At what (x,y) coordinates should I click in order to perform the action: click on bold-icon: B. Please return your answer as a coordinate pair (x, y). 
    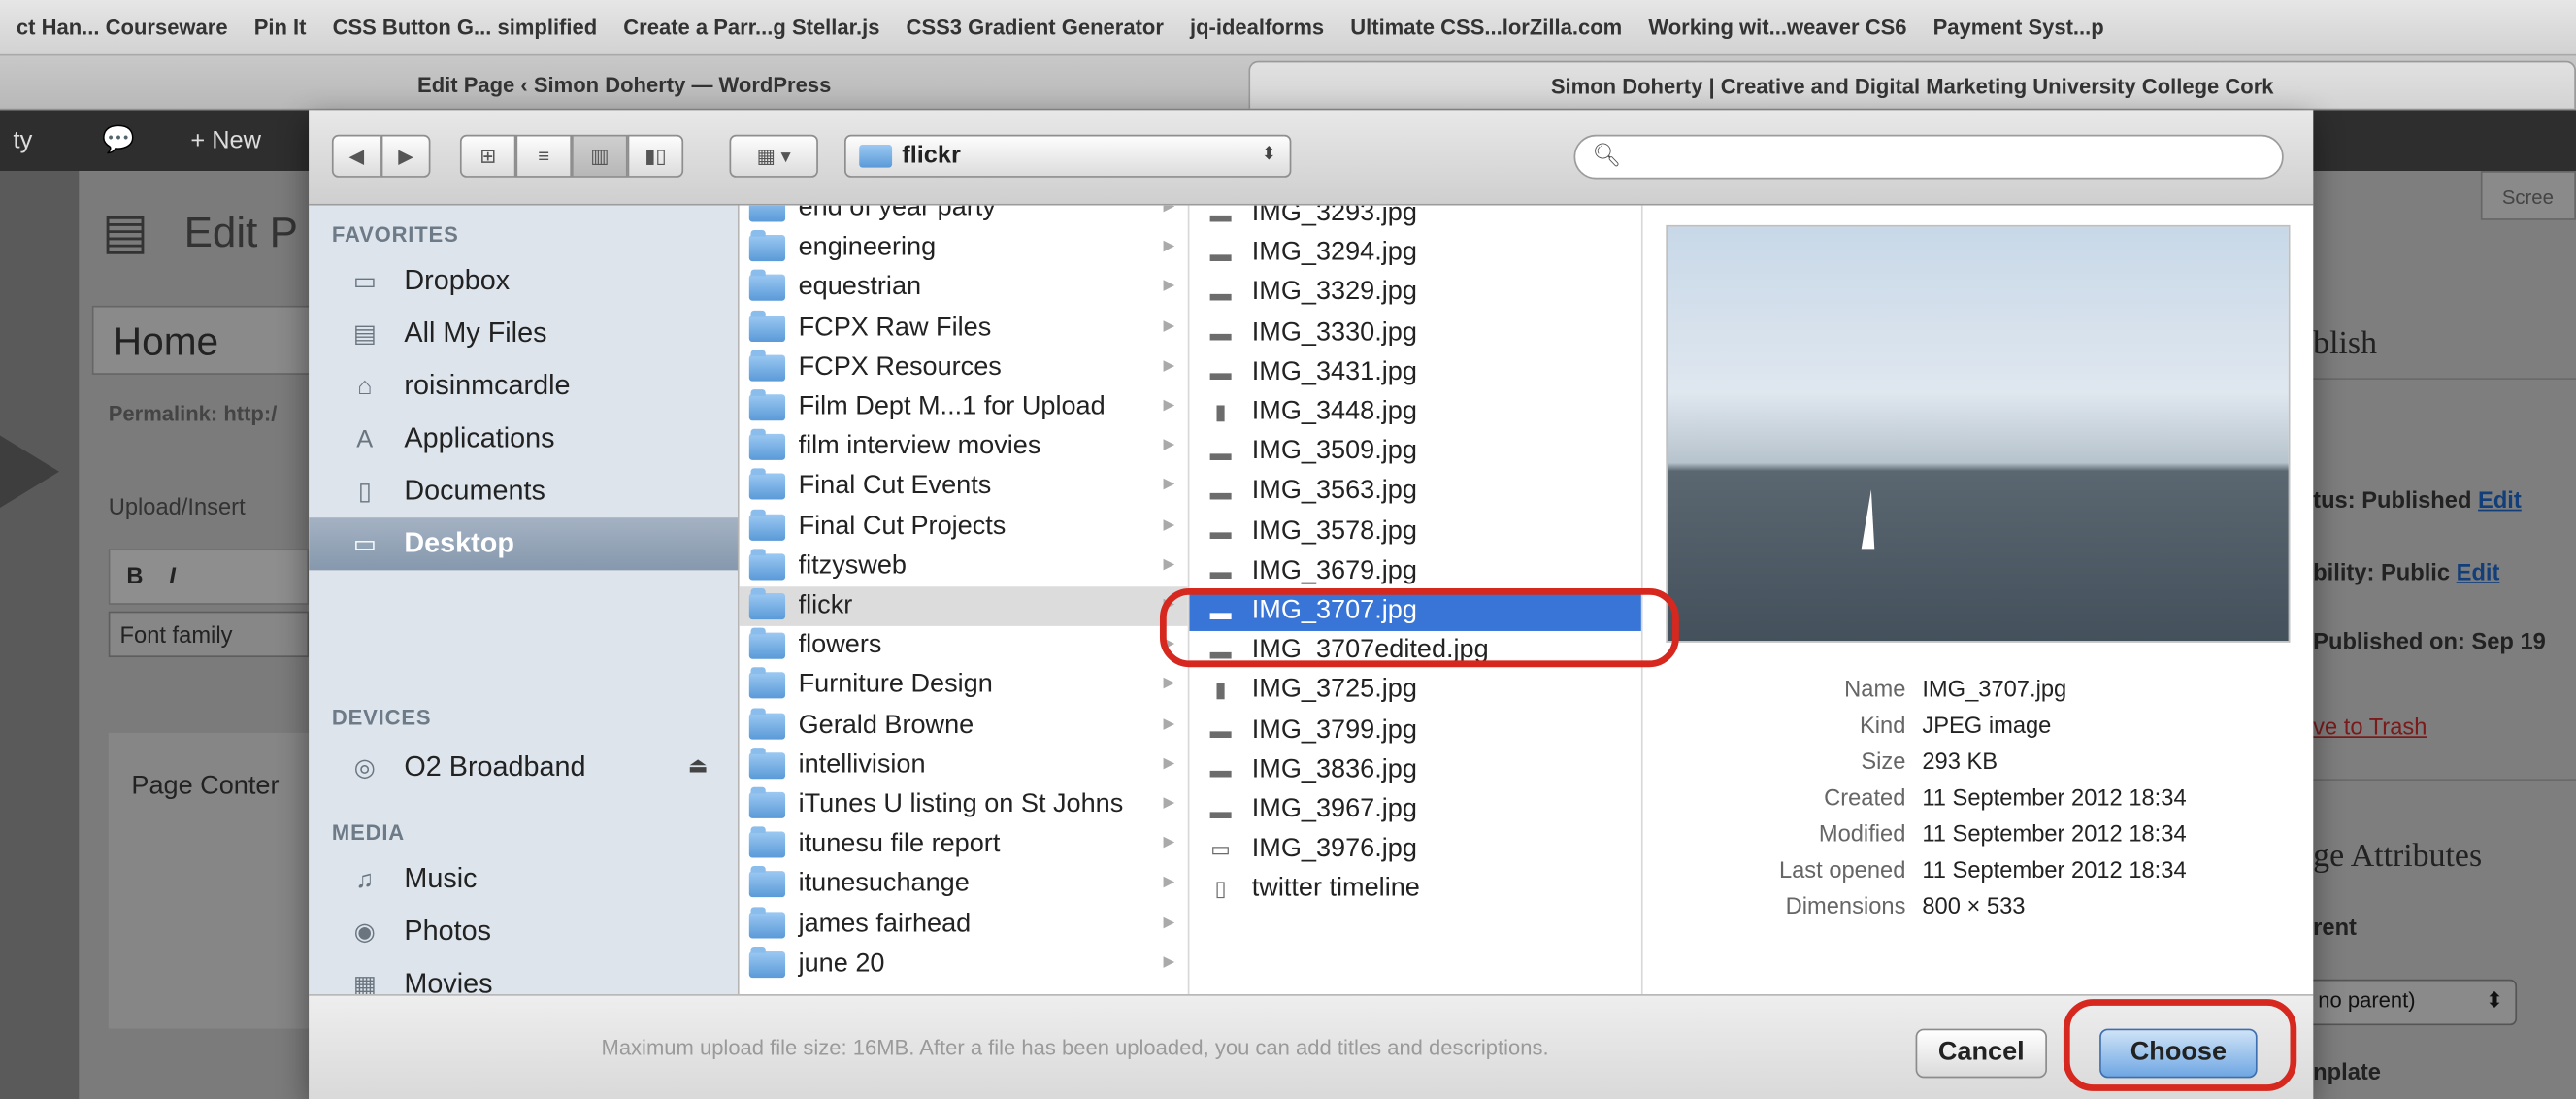
    Looking at the image, I should click on (134, 575).